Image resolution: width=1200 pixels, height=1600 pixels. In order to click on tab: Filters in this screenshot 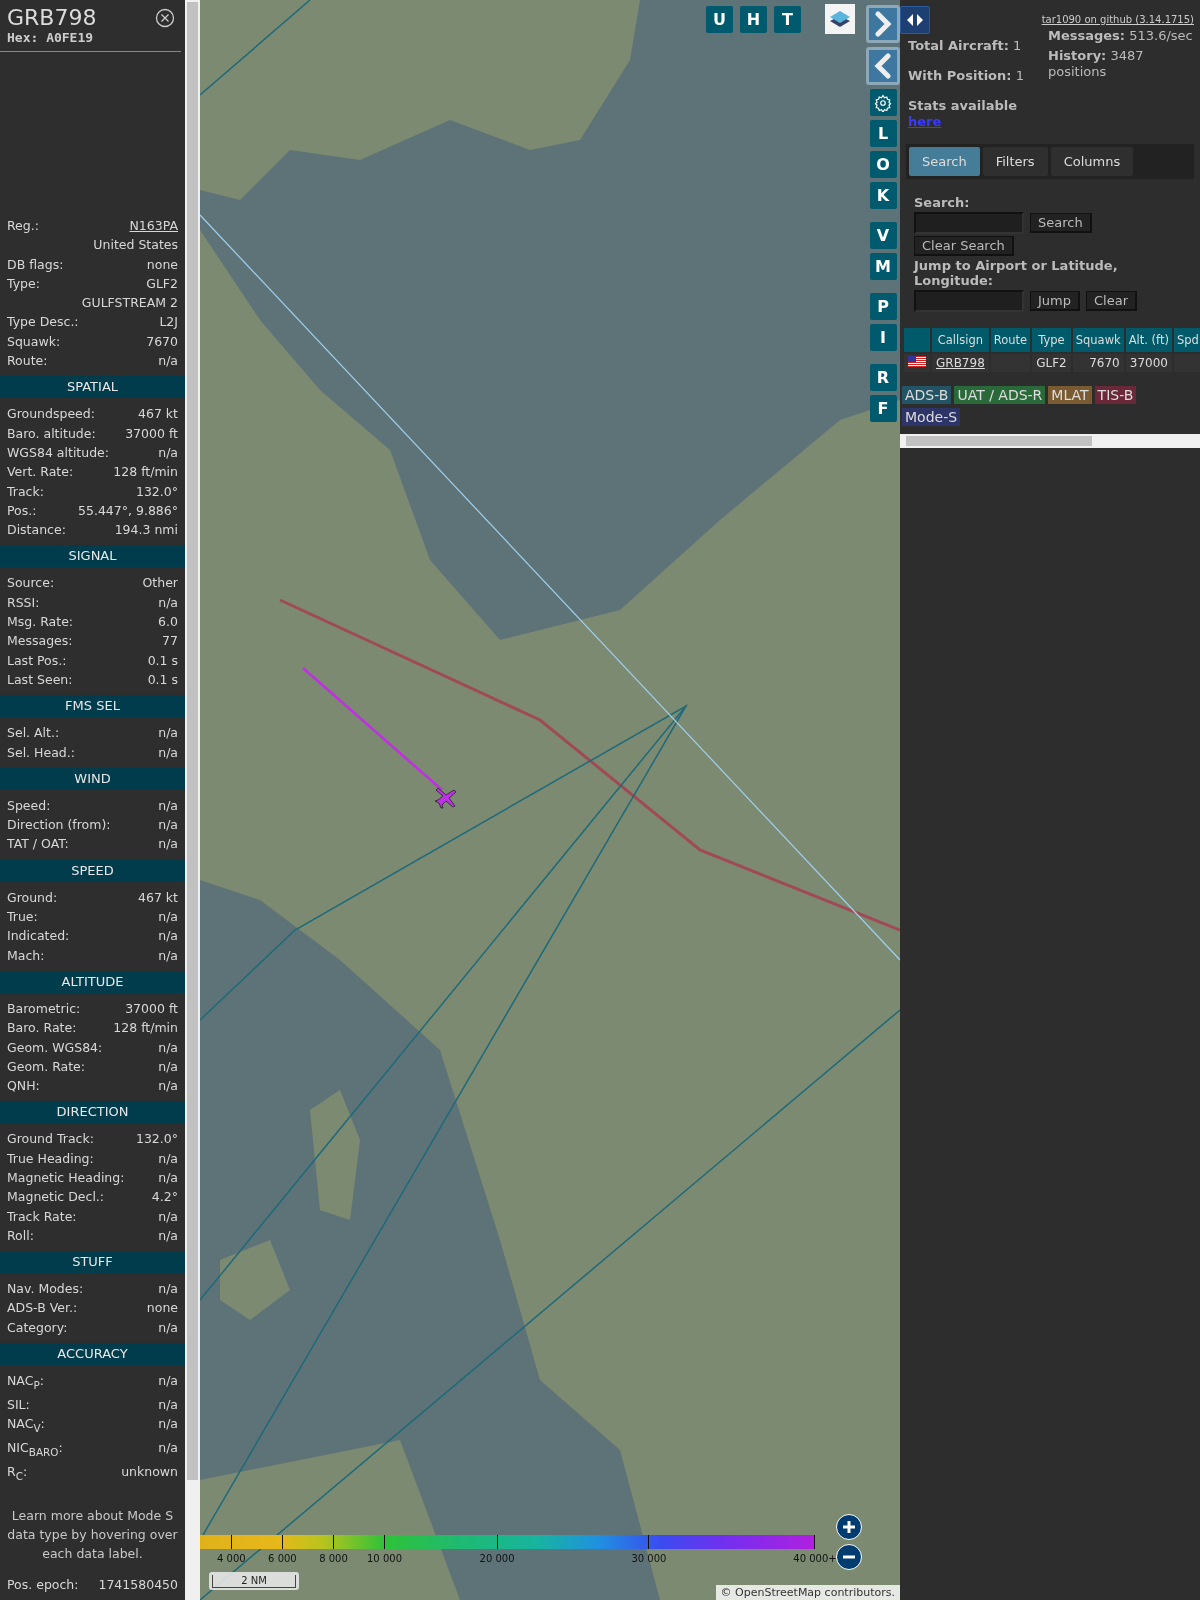, I will do `click(1015, 161)`.